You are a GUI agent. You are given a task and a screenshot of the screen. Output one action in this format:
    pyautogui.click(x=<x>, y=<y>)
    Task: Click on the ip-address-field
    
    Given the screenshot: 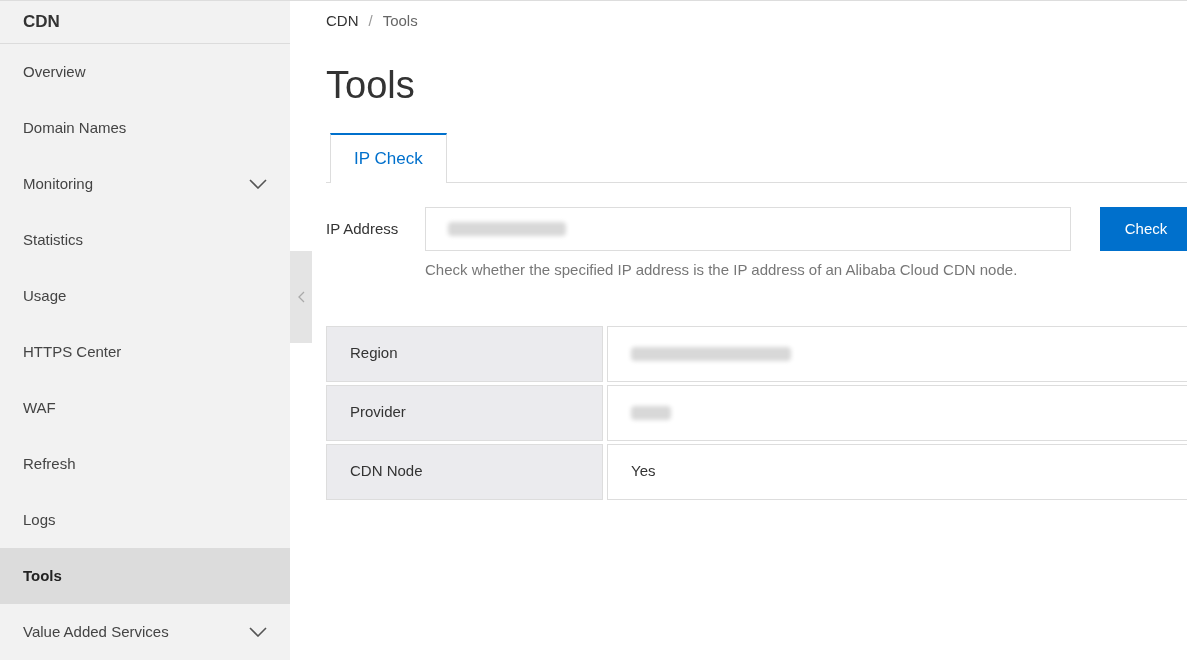 What is the action you would take?
    pyautogui.click(x=748, y=229)
    